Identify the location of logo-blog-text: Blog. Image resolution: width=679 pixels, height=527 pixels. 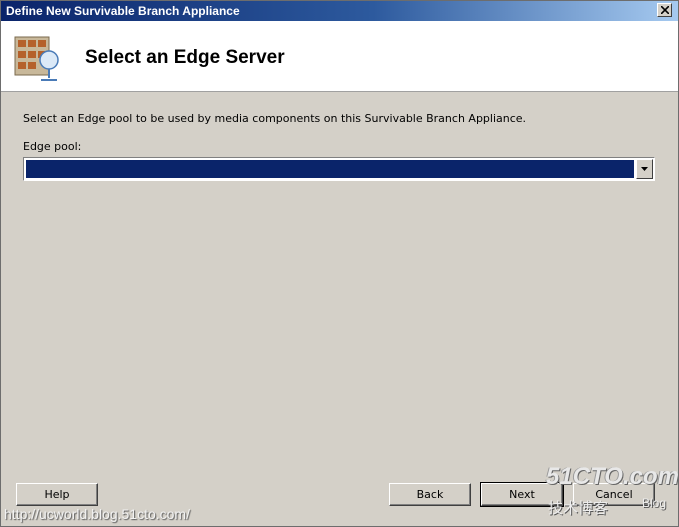
(654, 503).